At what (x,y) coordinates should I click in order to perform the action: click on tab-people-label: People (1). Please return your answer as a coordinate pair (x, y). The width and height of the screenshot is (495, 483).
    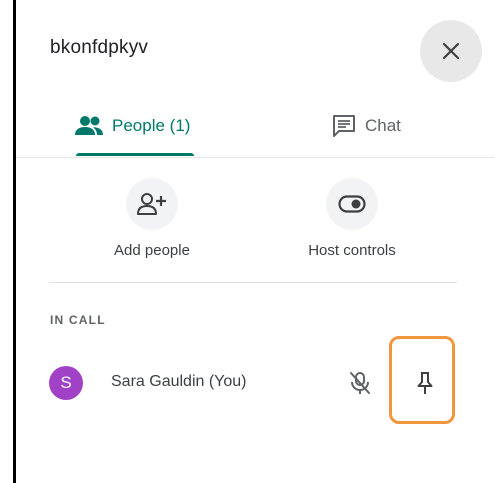
    Looking at the image, I should click on (151, 125).